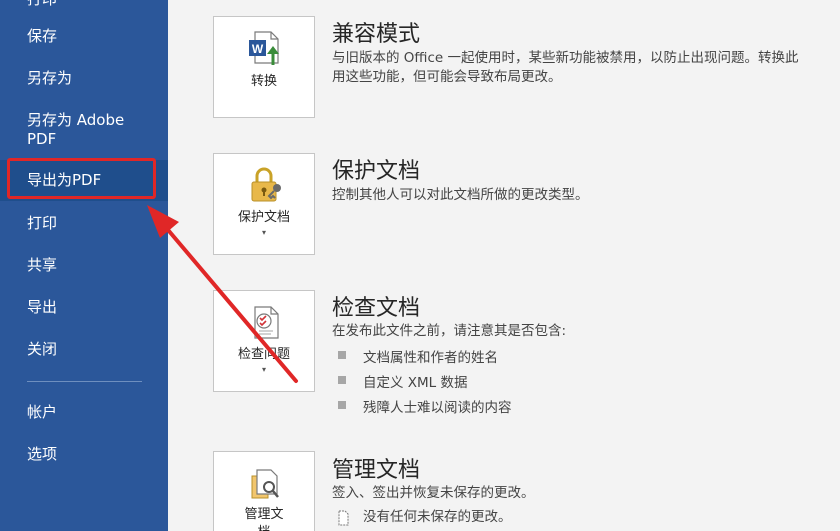 Image resolution: width=840 pixels, height=531 pixels. Describe the element at coordinates (84, 454) in the screenshot. I see `sidebar-item-options: 选项` at that location.